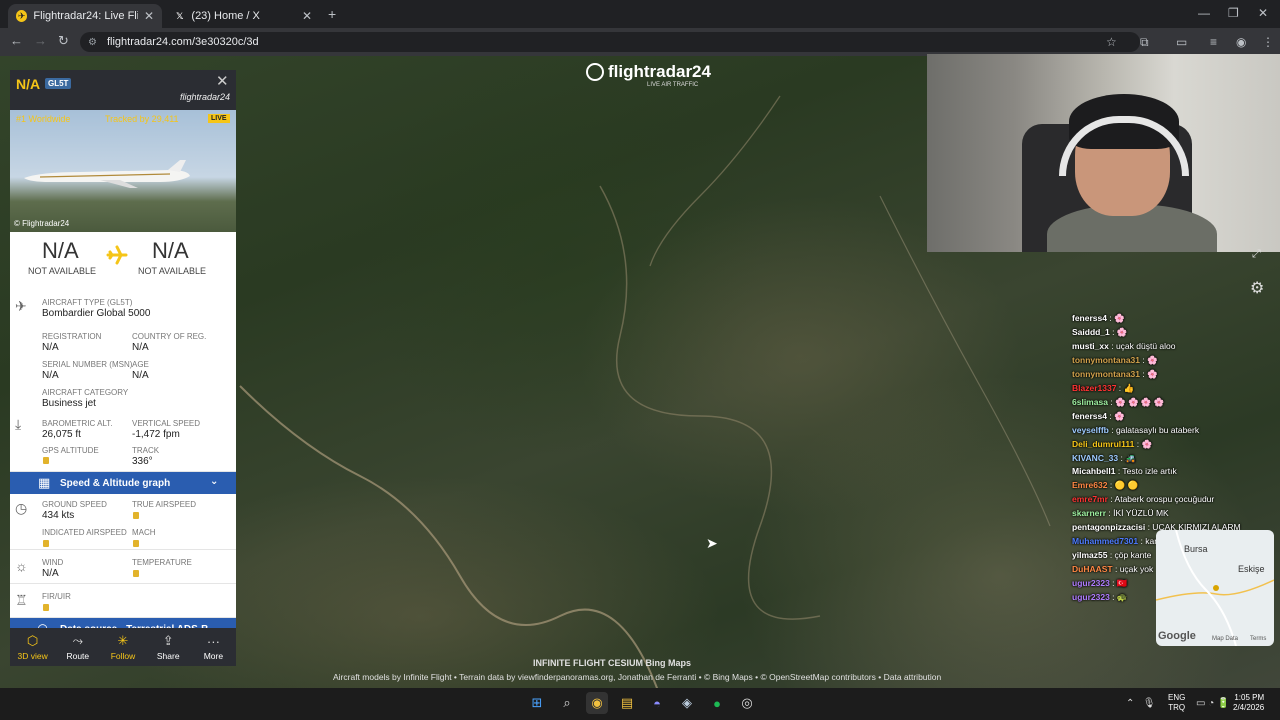  What do you see at coordinates (96, 313) in the screenshot?
I see `aircraft-type: Bombardier Global 5000` at bounding box center [96, 313].